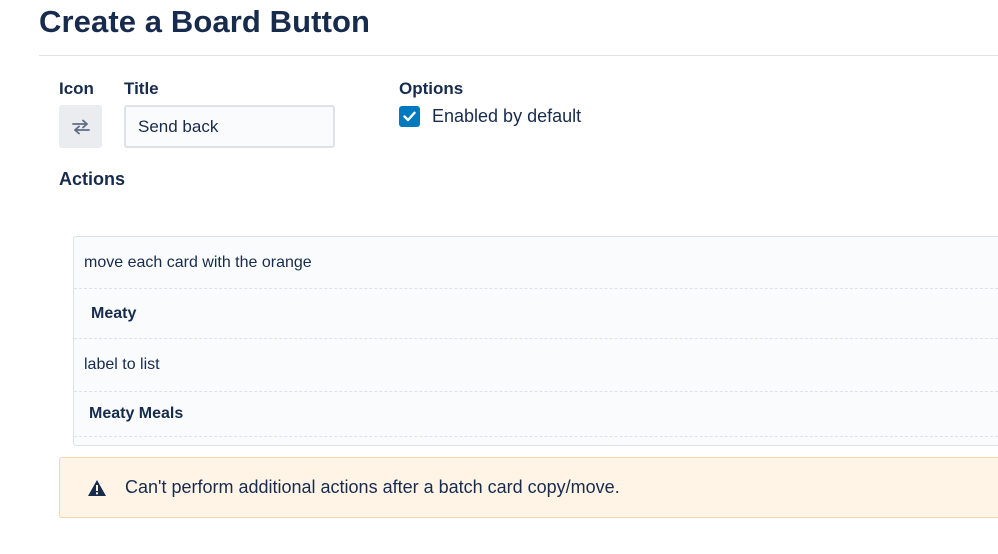 The width and height of the screenshot is (998, 554). I want to click on enabled-checkbox-label: Enabled by default, so click(507, 116).